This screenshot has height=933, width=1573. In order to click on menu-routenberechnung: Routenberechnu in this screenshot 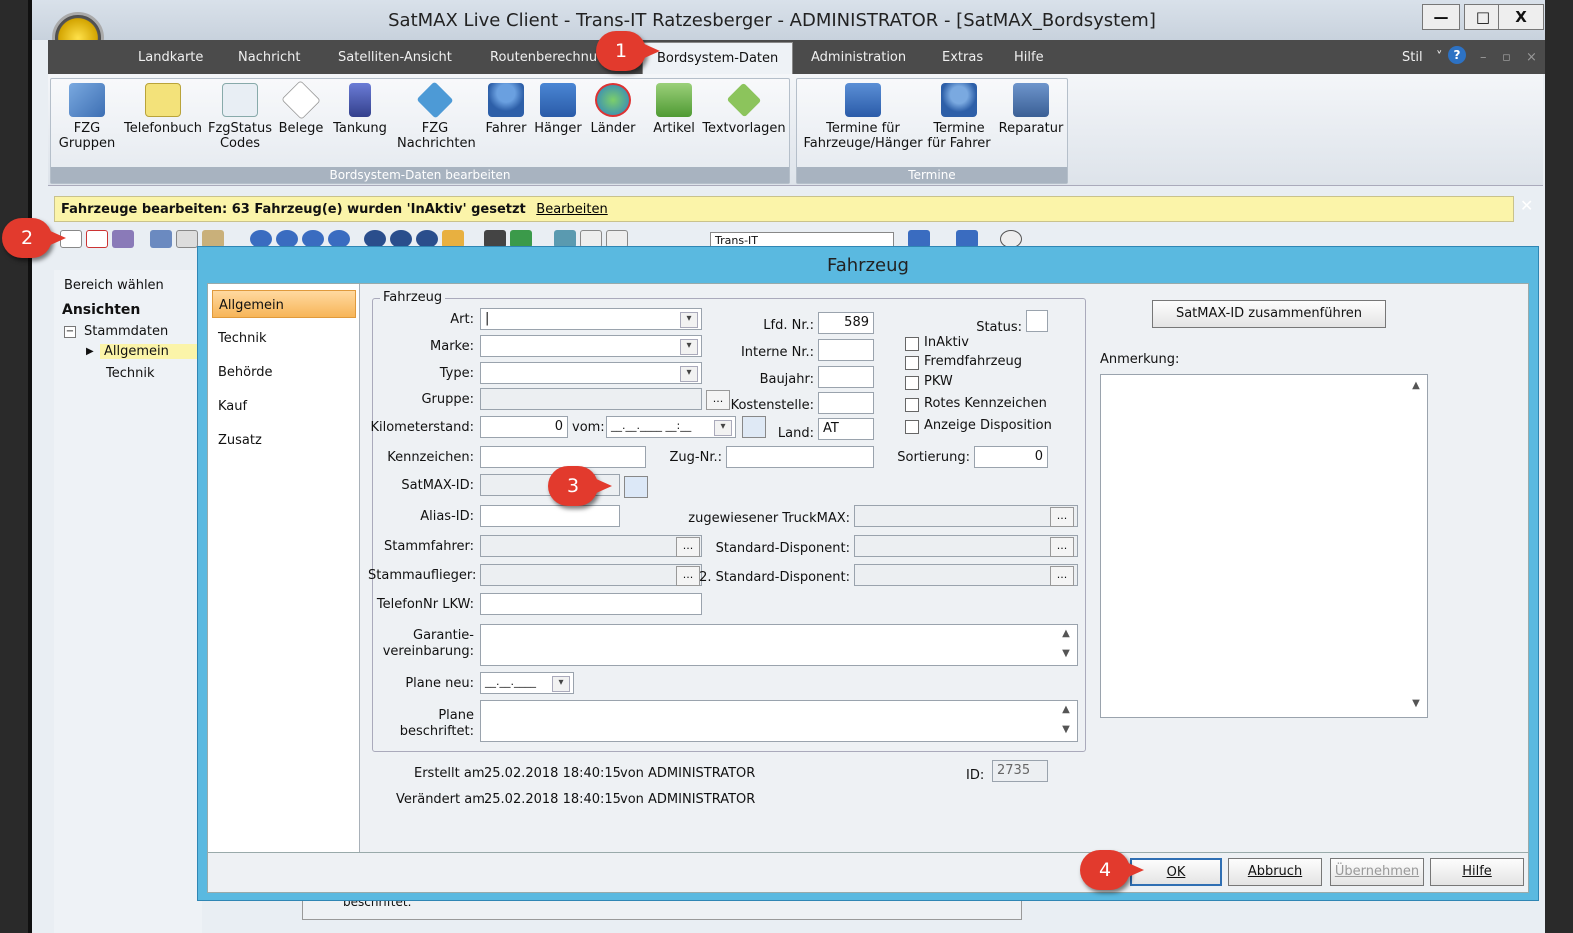, I will do `click(543, 57)`.